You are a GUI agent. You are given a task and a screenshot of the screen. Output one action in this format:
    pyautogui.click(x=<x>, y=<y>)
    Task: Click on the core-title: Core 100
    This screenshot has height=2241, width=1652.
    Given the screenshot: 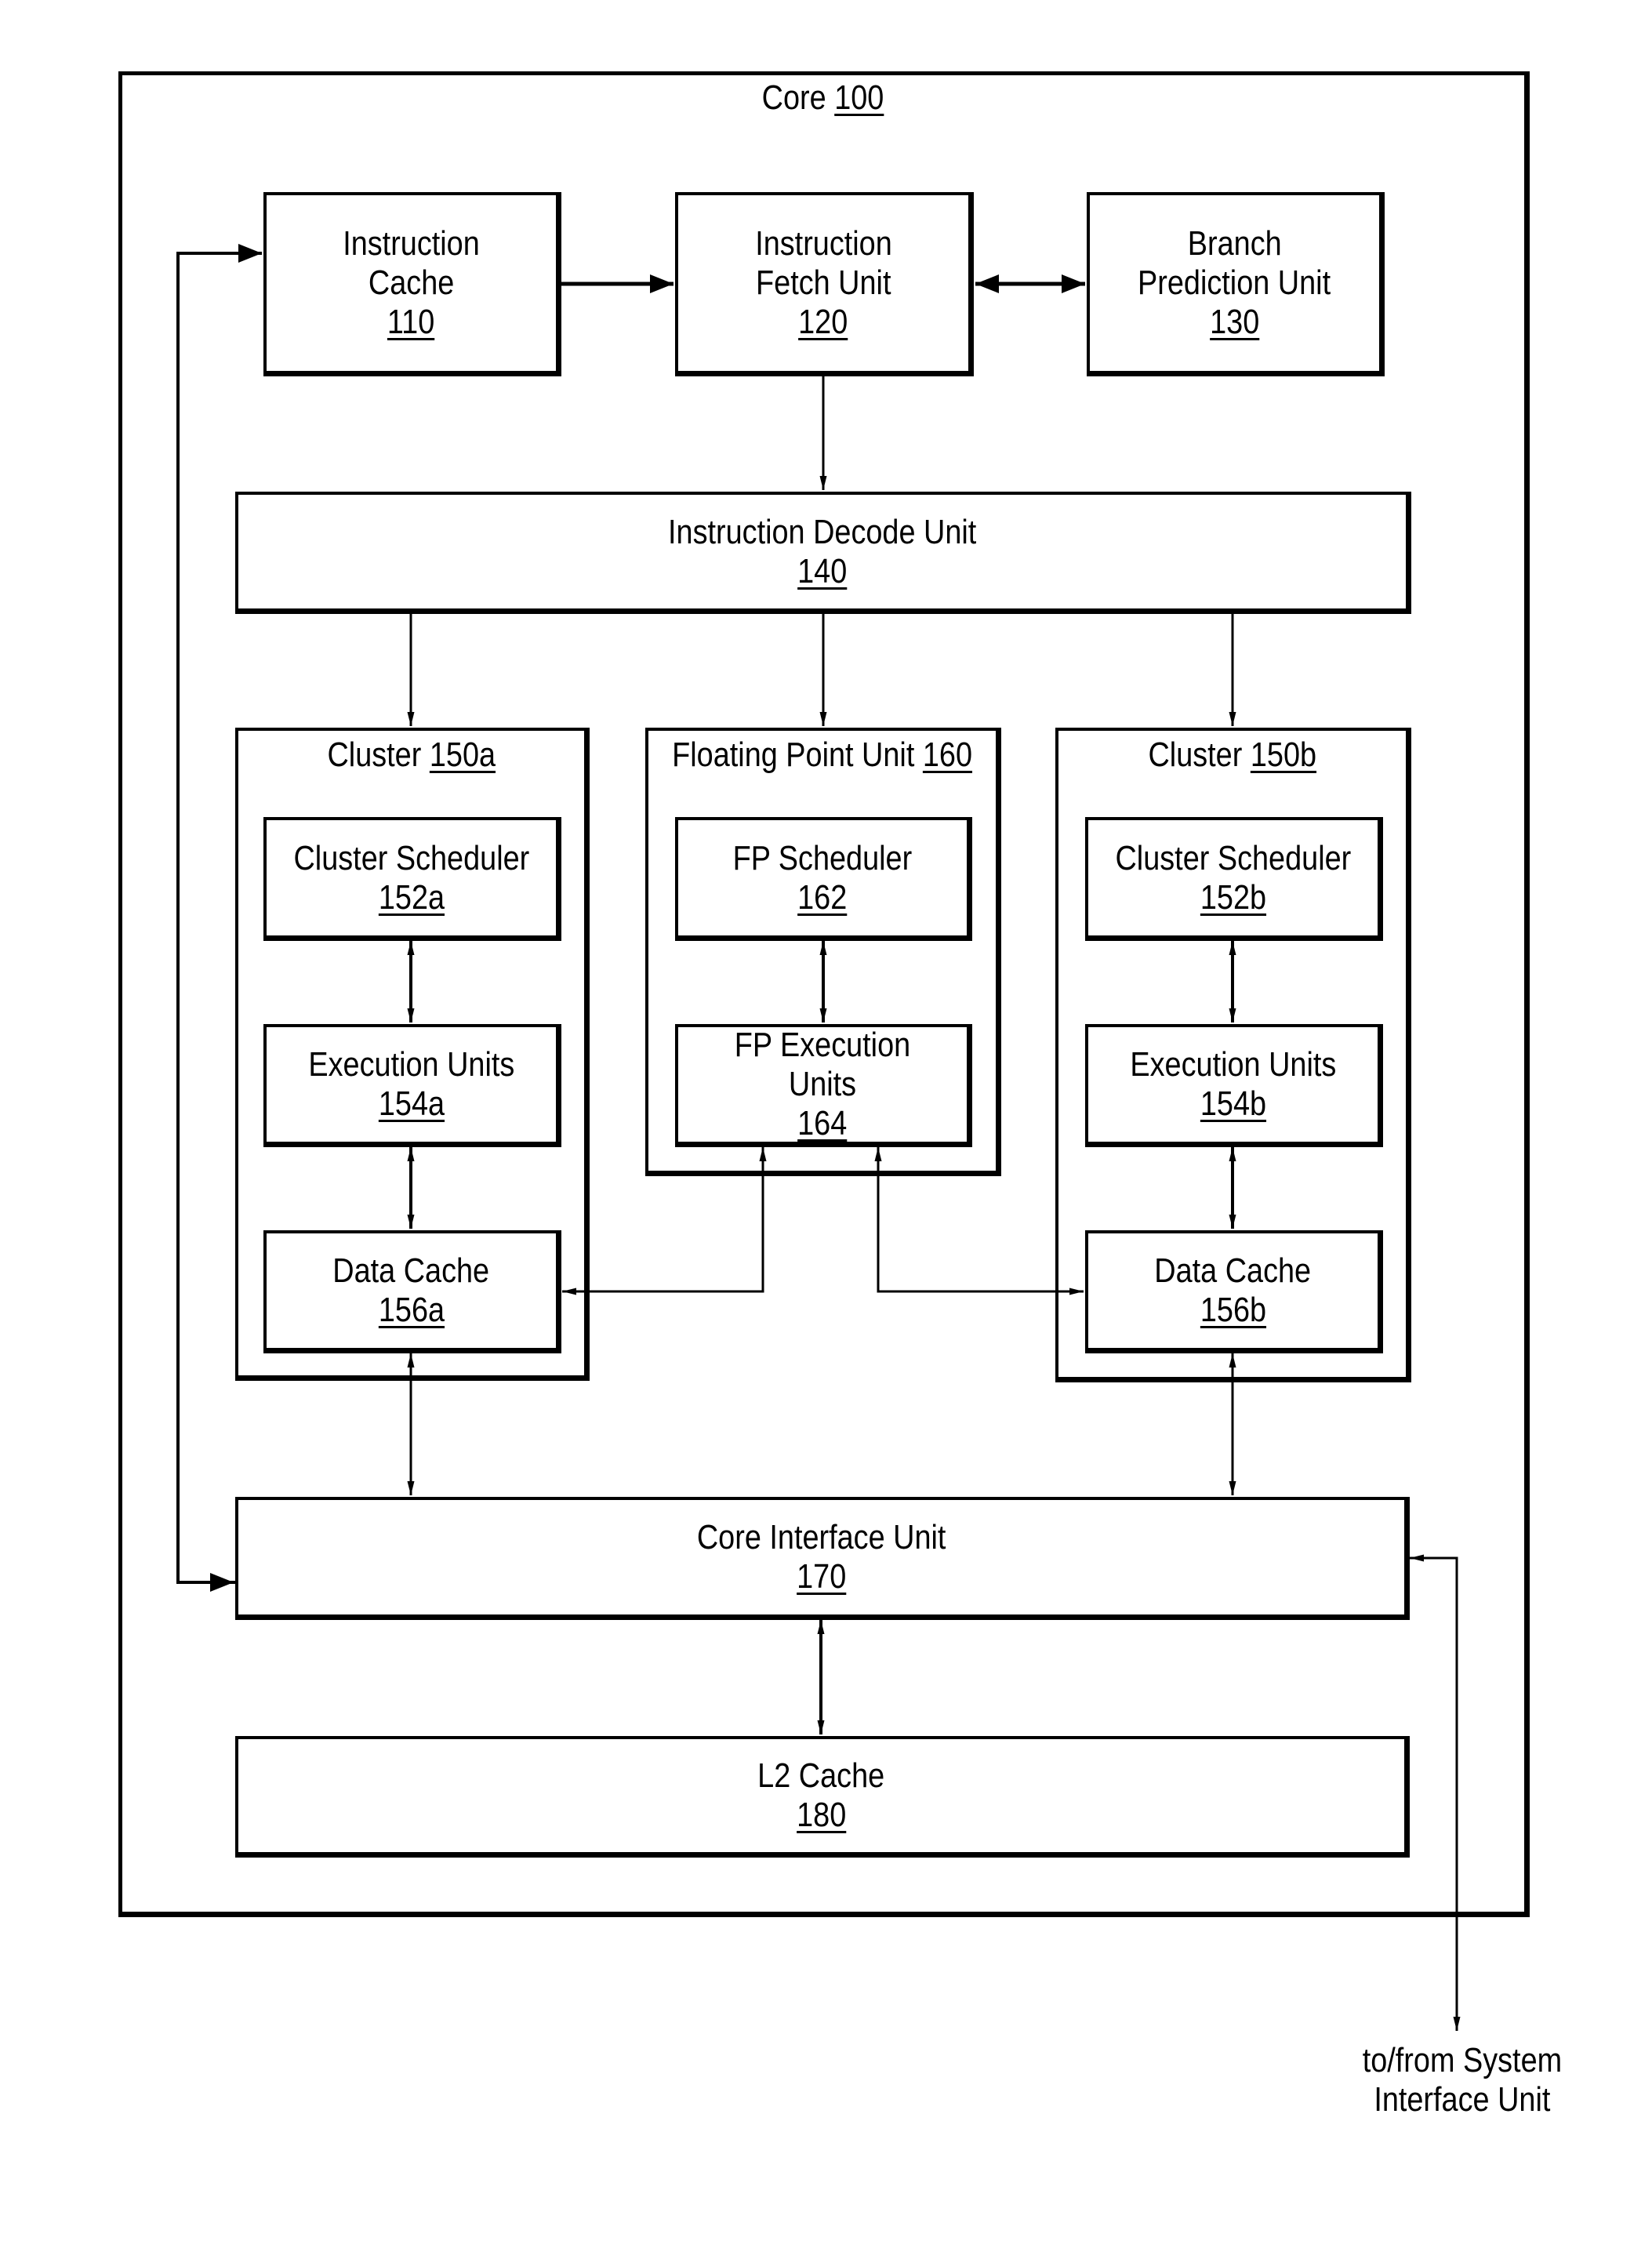 What is the action you would take?
    pyautogui.click(x=823, y=97)
    